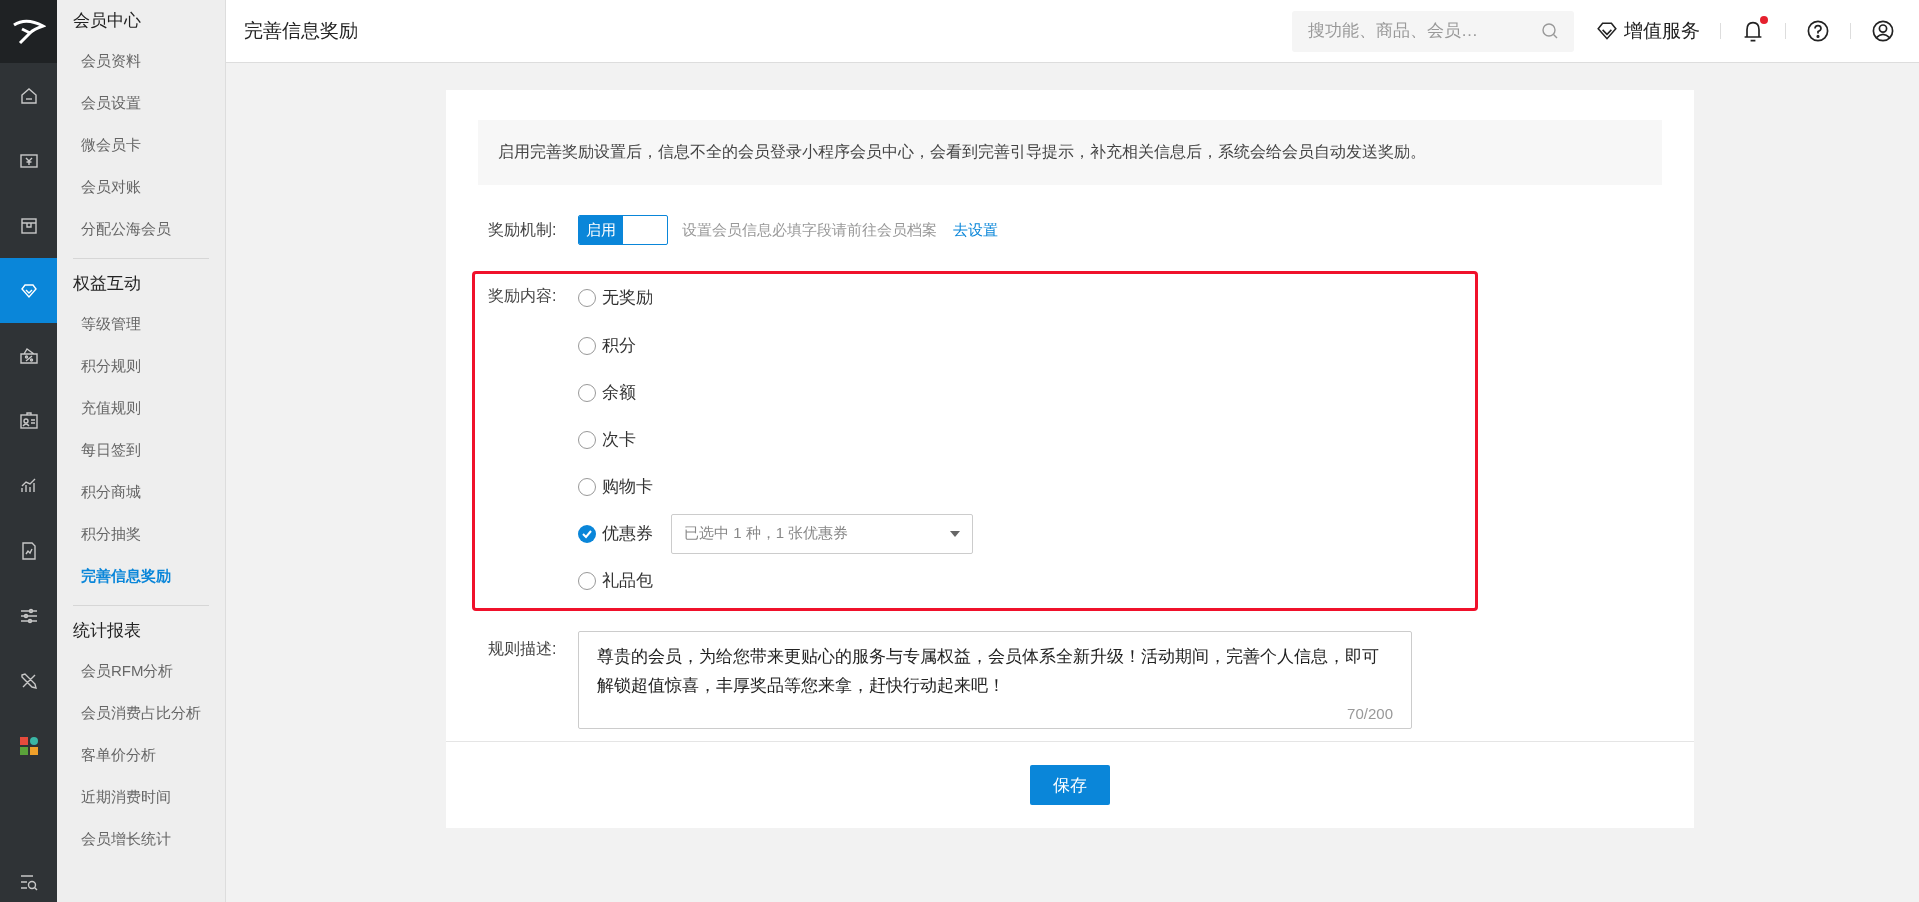 The image size is (1919, 902). I want to click on id-card-icon, so click(28, 420).